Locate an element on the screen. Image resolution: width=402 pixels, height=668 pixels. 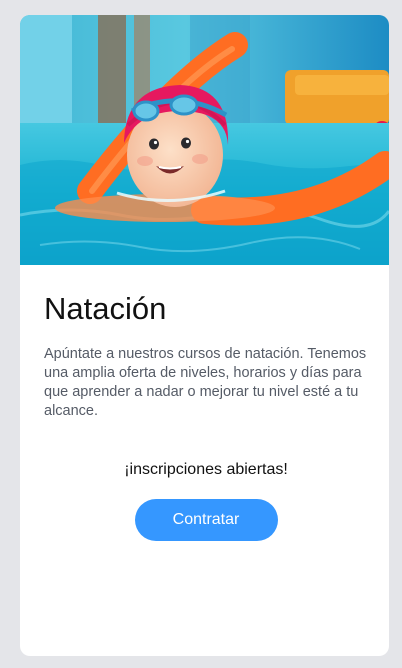
enrollment-status: ¡inscripciones abiertas! is located at coordinates (206, 469).